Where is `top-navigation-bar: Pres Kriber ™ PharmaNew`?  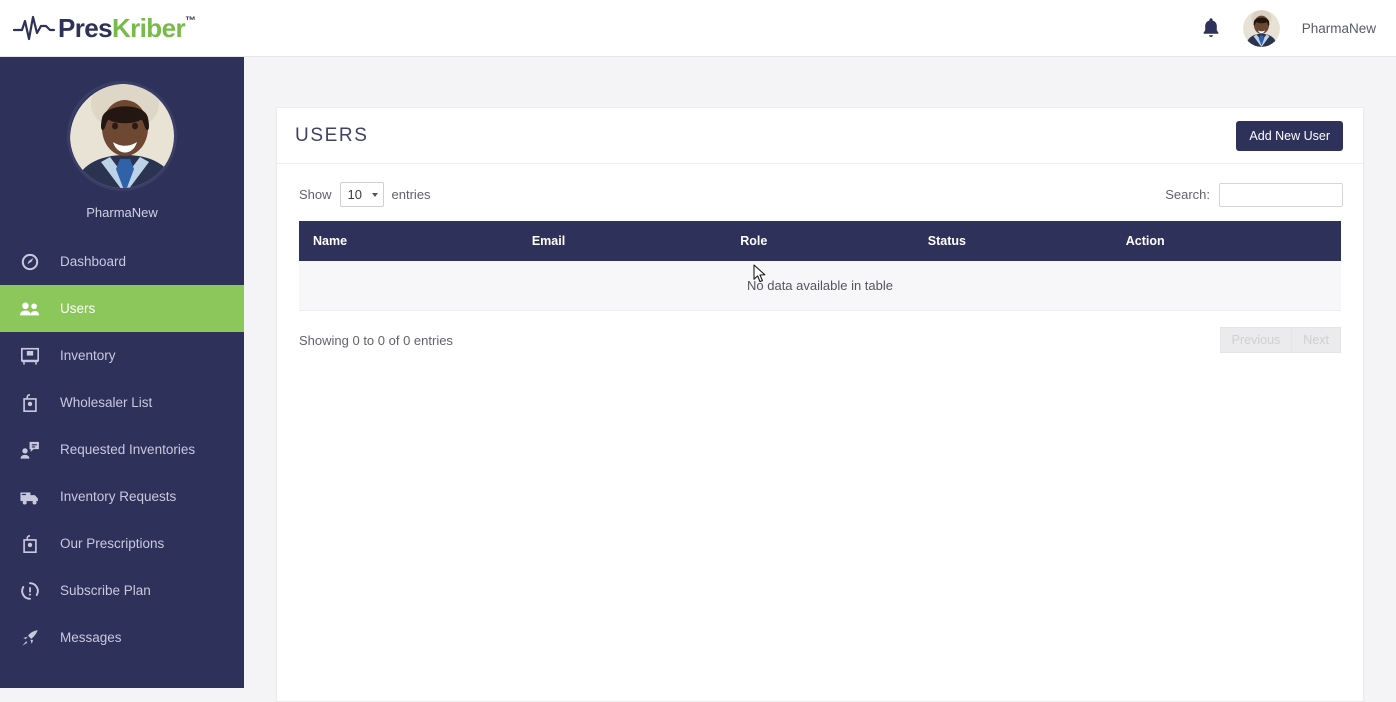
top-navigation-bar: Pres Kriber ™ PharmaNew is located at coordinates (698, 28).